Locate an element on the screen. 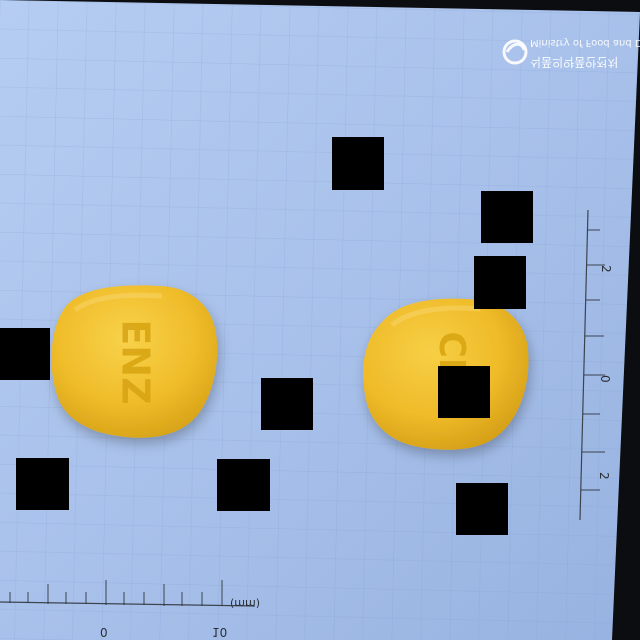  right-ruler-label-3: 2 is located at coordinates (604, 476).